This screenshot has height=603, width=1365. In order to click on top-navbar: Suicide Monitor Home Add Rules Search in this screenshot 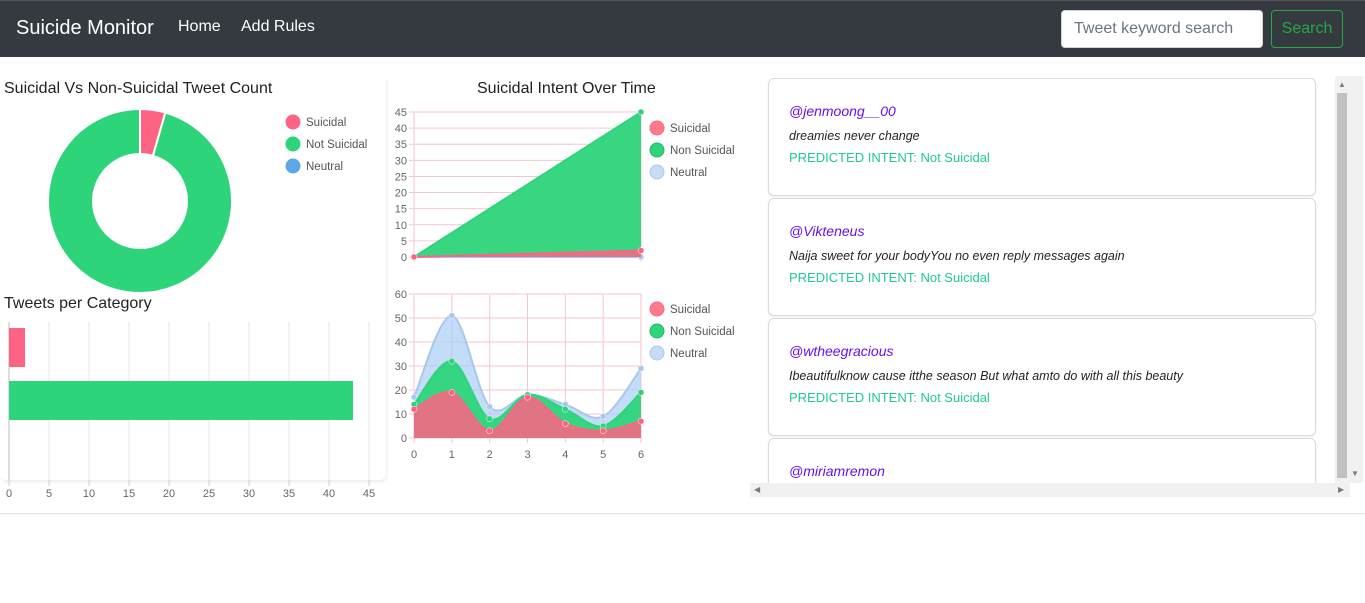, I will do `click(682, 28)`.